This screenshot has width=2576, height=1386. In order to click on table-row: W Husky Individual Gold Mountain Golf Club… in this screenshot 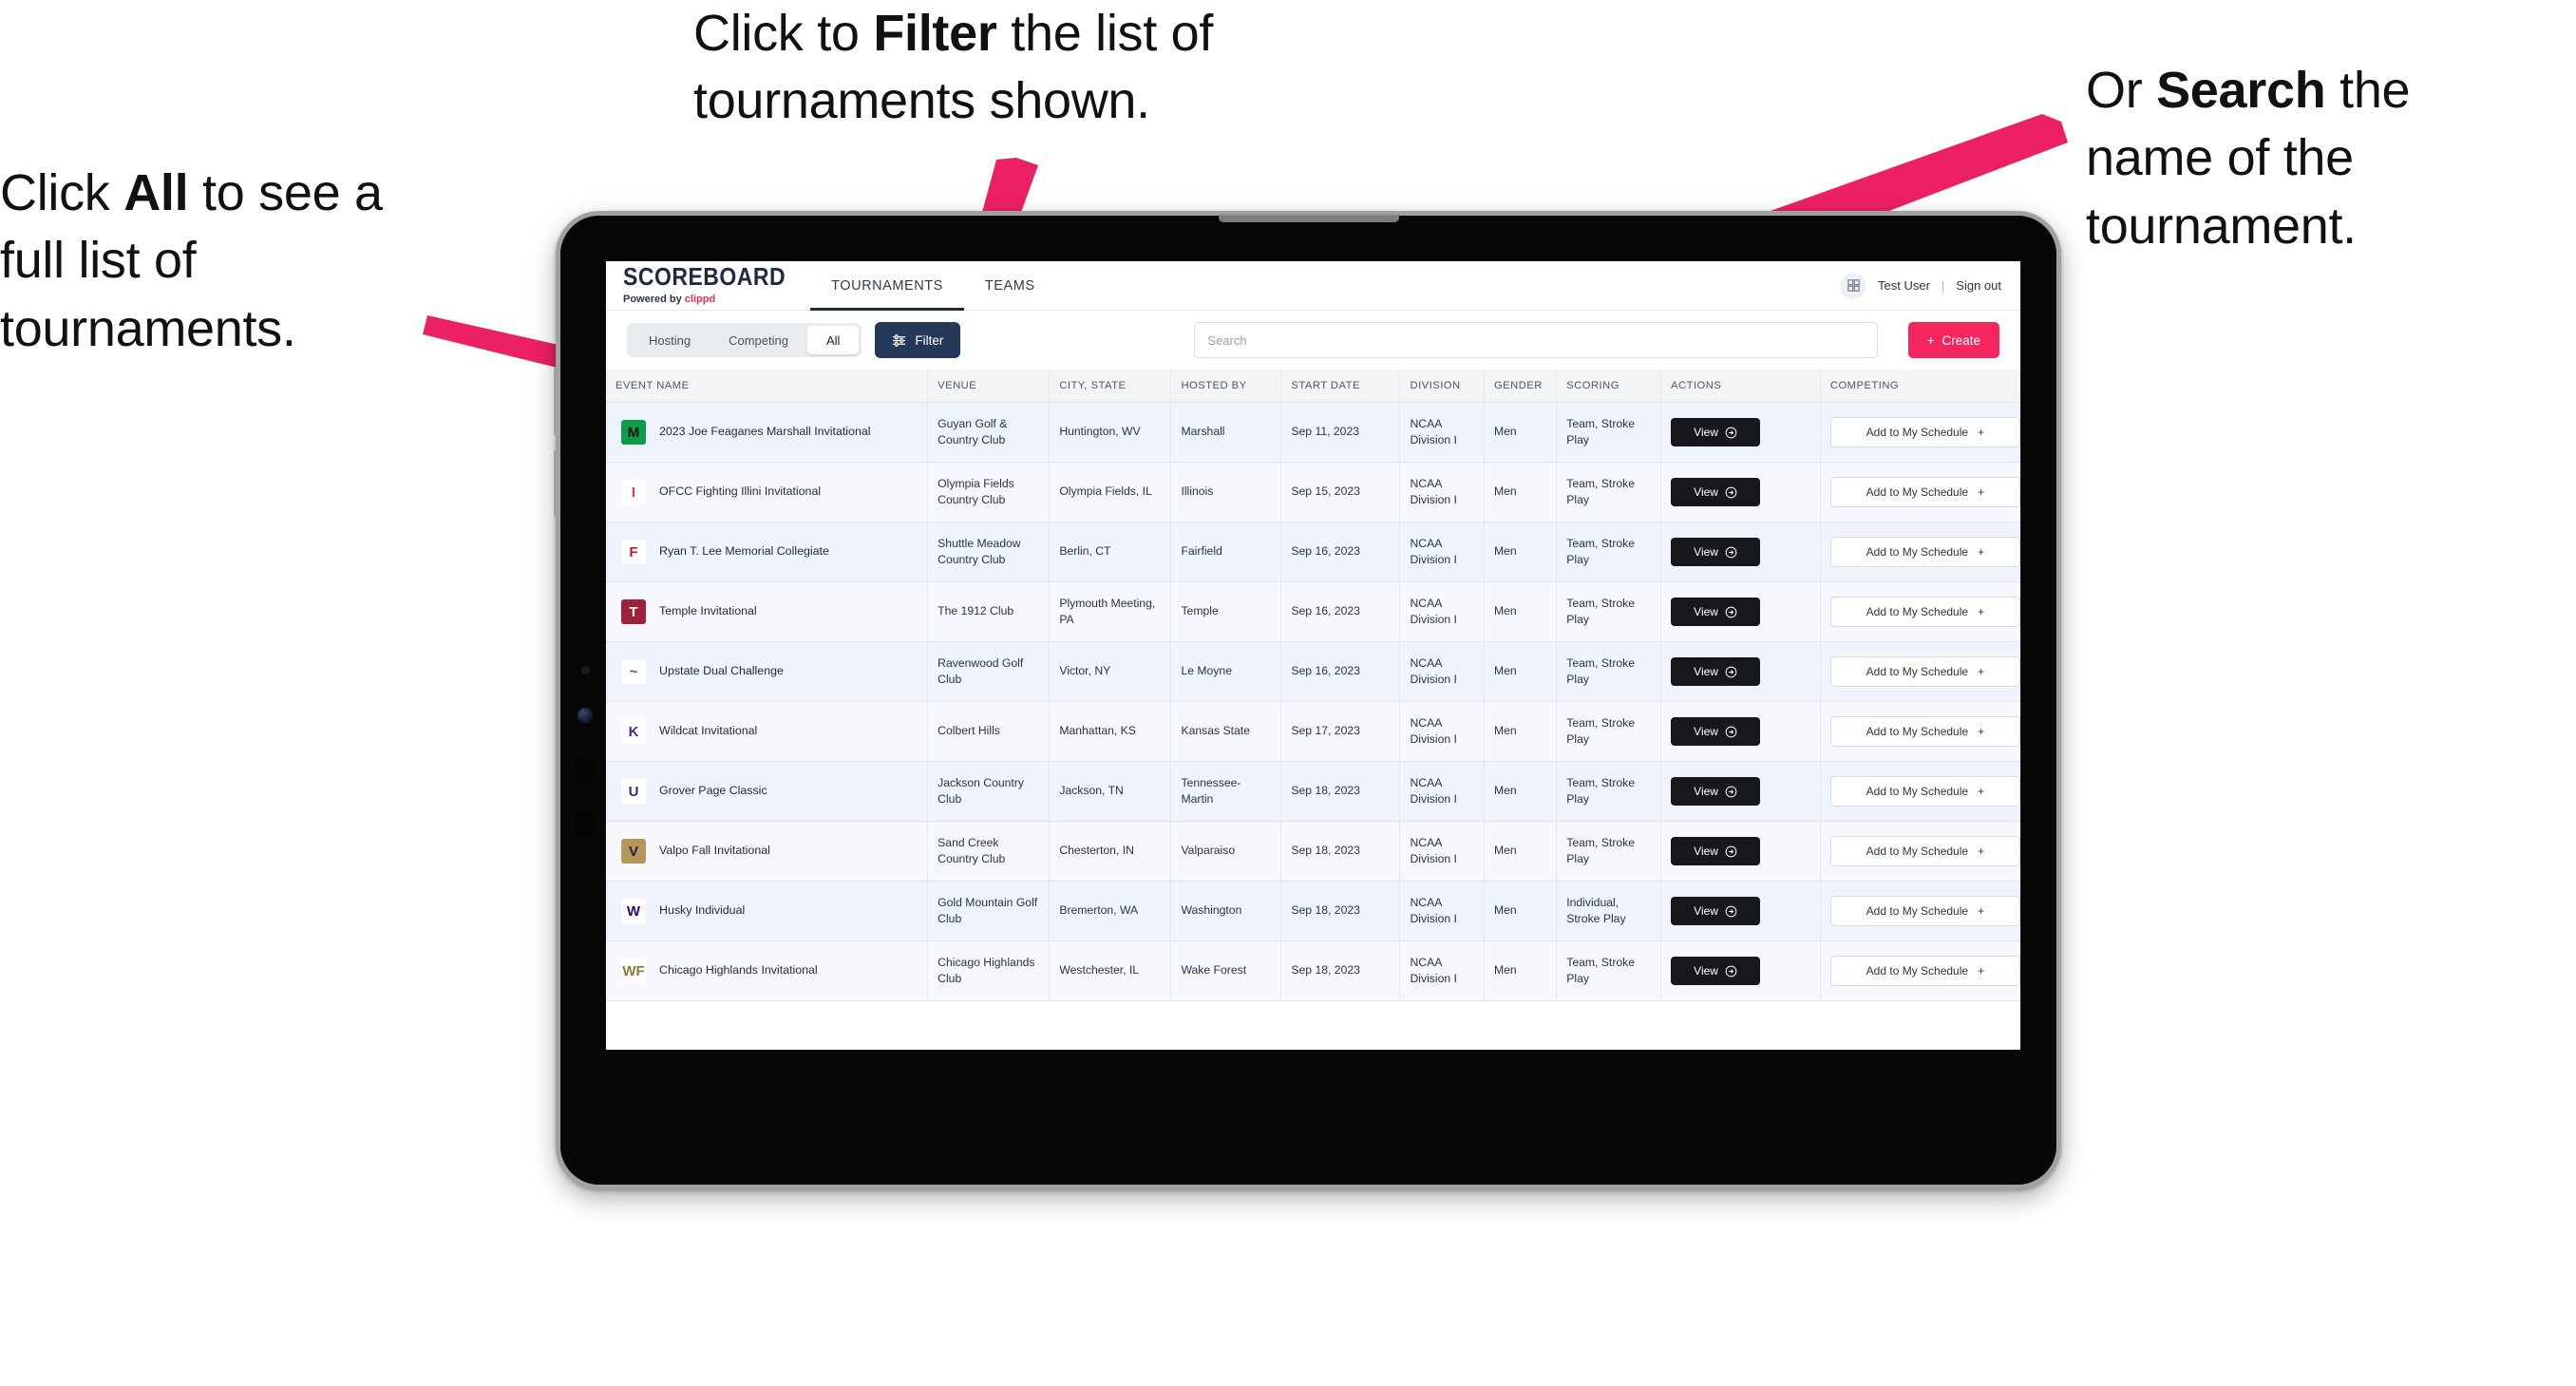, I will do `click(1313, 911)`.